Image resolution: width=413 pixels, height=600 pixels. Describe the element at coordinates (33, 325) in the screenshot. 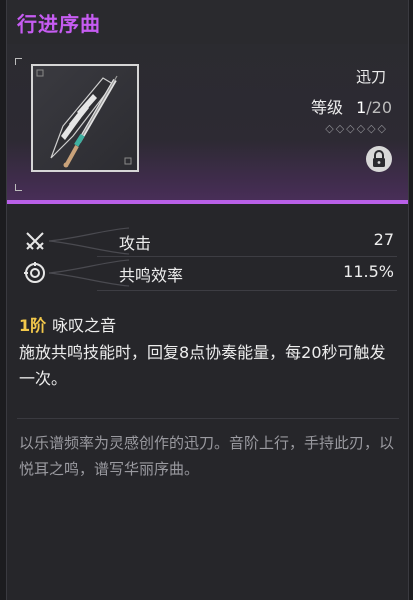

I see `passive-rank: 1阶` at that location.